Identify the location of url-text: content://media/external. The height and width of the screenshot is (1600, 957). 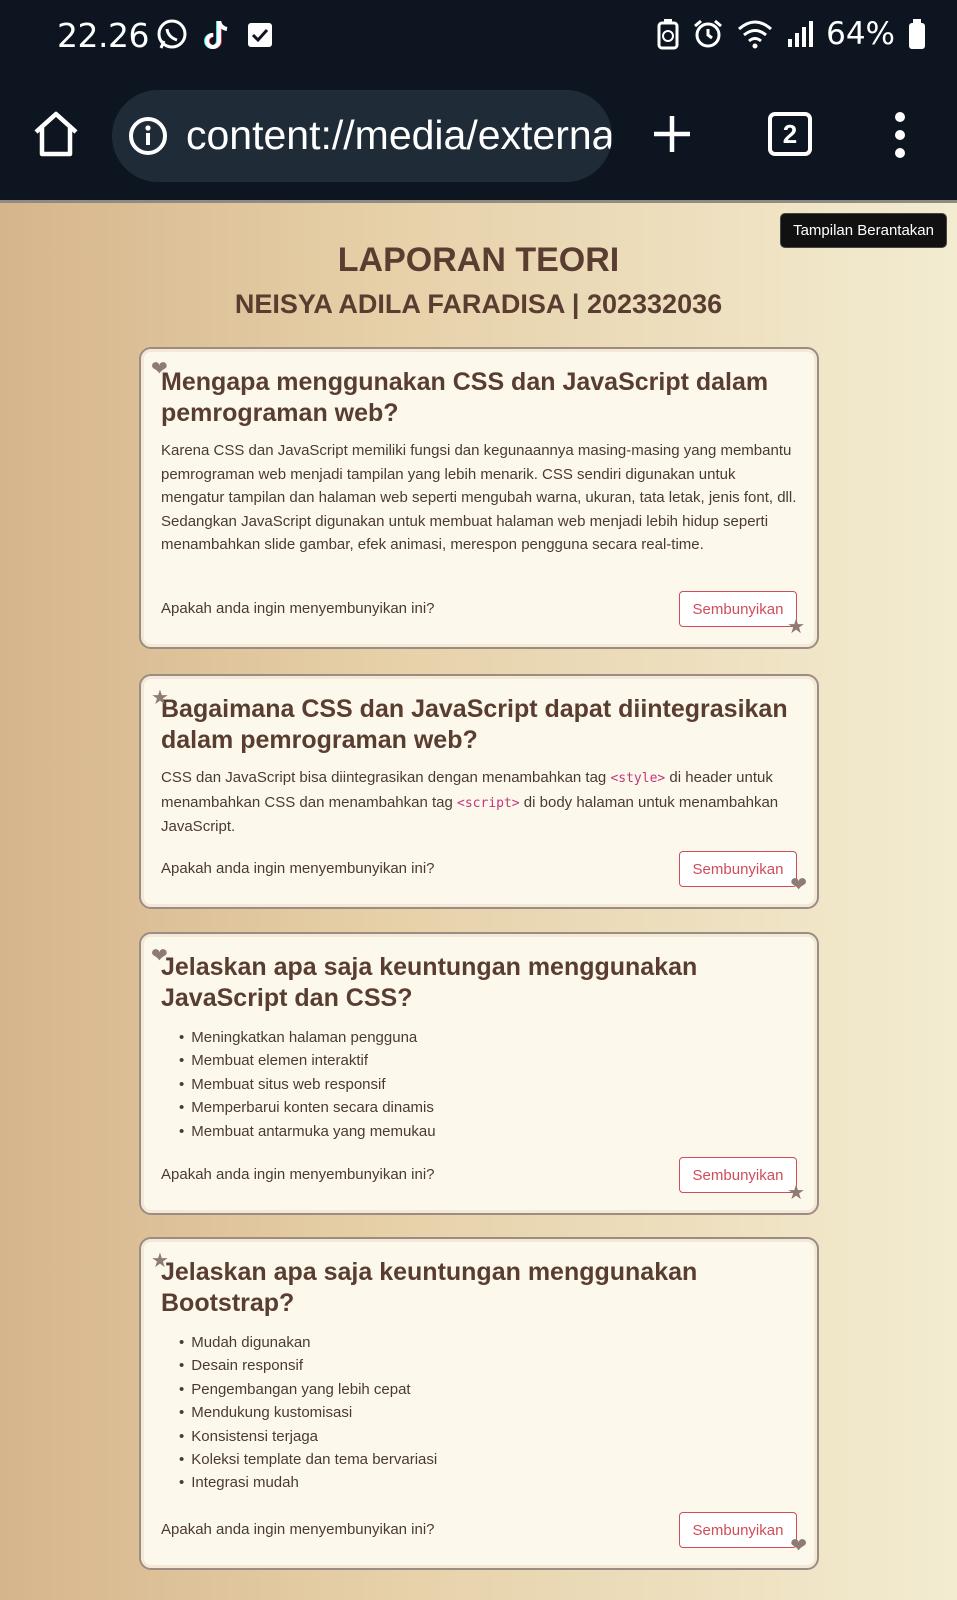
(399, 135).